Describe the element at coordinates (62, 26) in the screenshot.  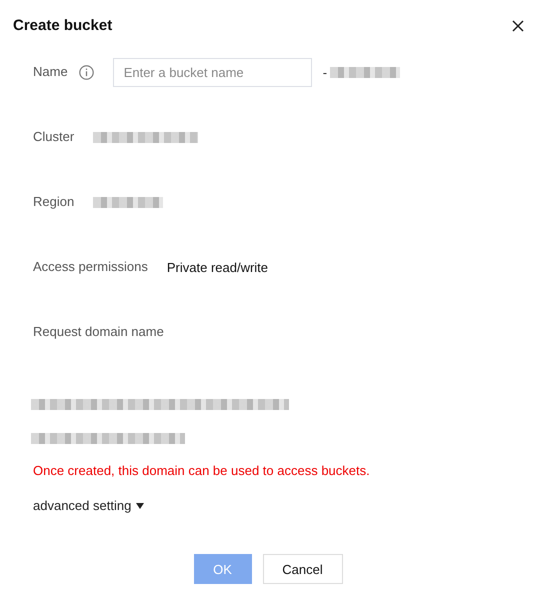
I see `dialog-title: Create bucket` at that location.